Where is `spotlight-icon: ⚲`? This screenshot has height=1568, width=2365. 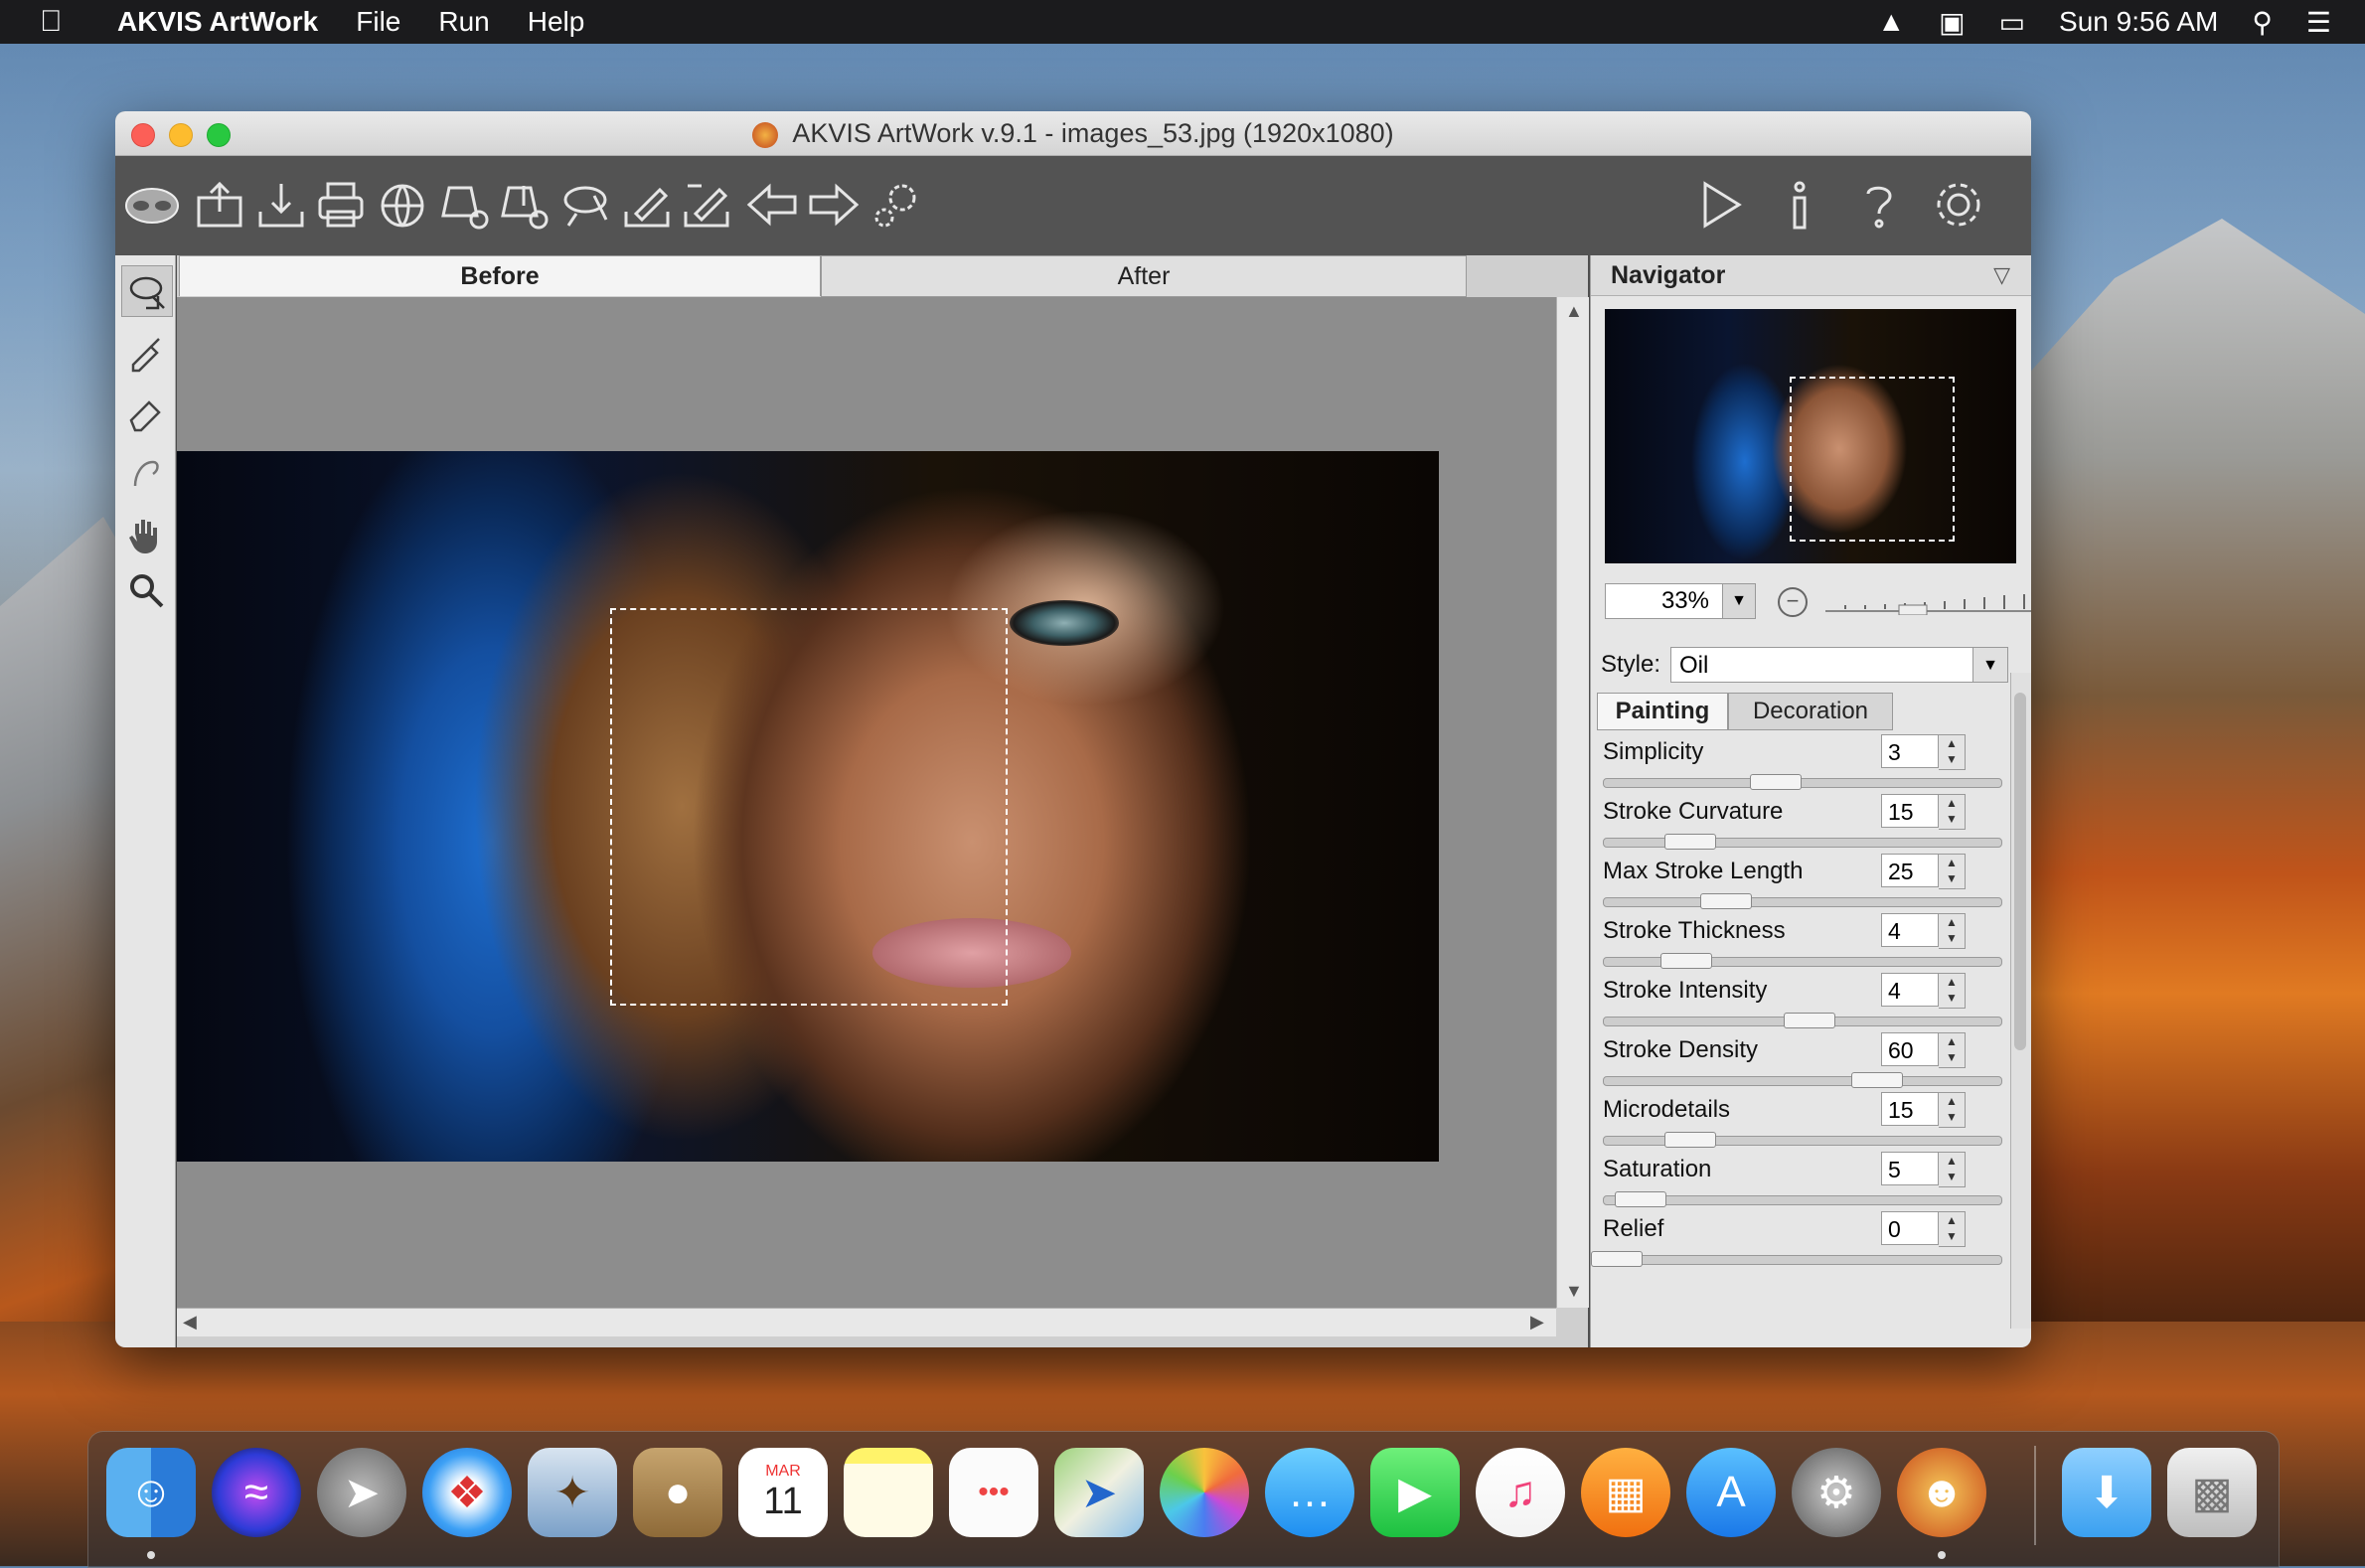
spotlight-icon: ⚲ is located at coordinates (2263, 23).